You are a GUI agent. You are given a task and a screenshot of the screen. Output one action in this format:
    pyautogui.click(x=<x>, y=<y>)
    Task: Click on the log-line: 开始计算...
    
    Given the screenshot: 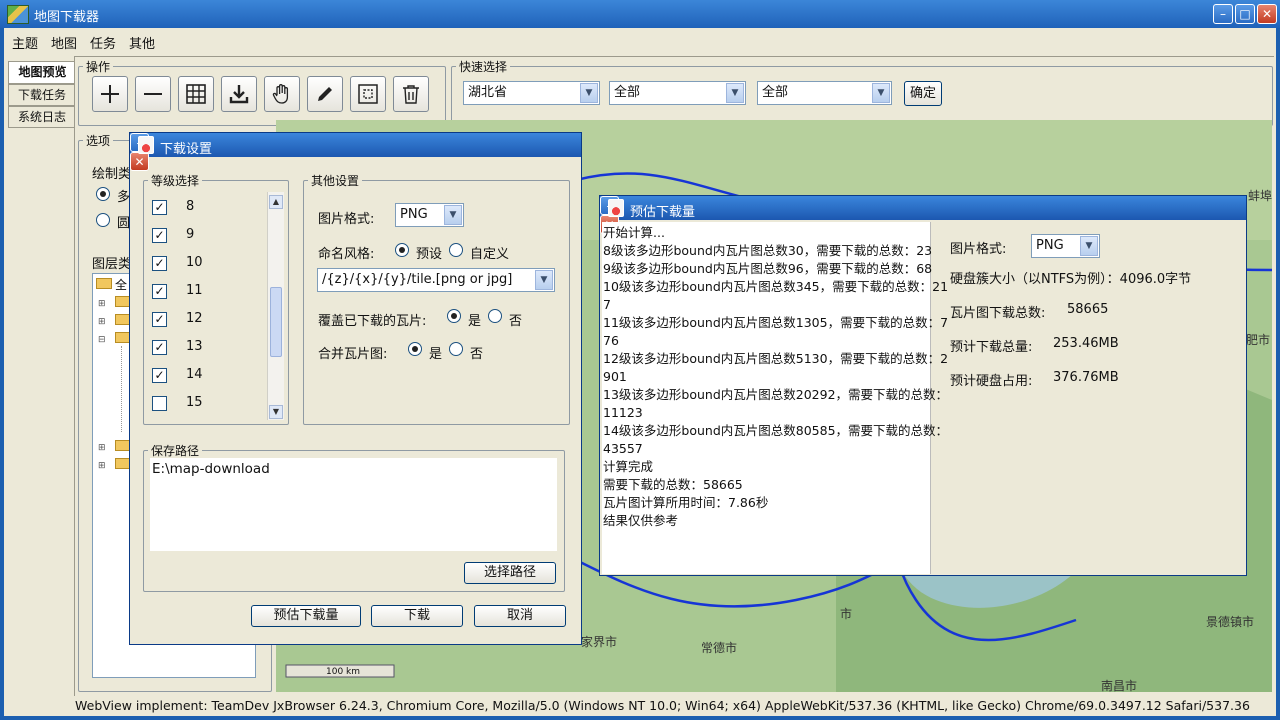 What is the action you would take?
    pyautogui.click(x=634, y=232)
    